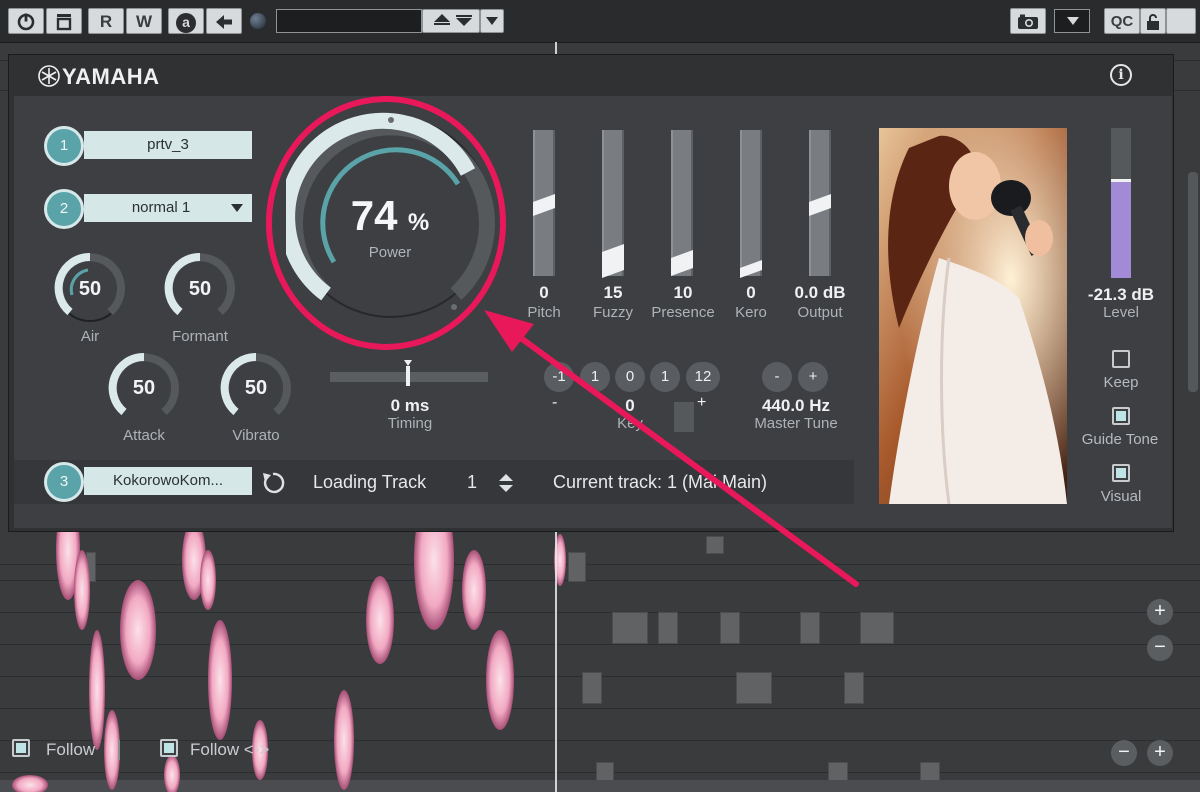 This screenshot has width=1200, height=792. I want to click on follow-lr-checkbox, so click(169, 748).